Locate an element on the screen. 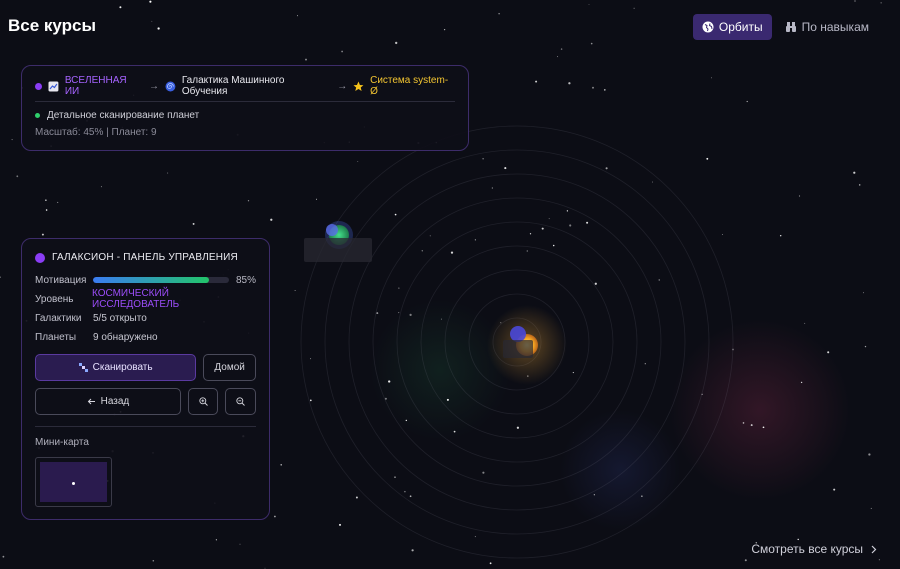  chevron-right-icon is located at coordinates (874, 549).